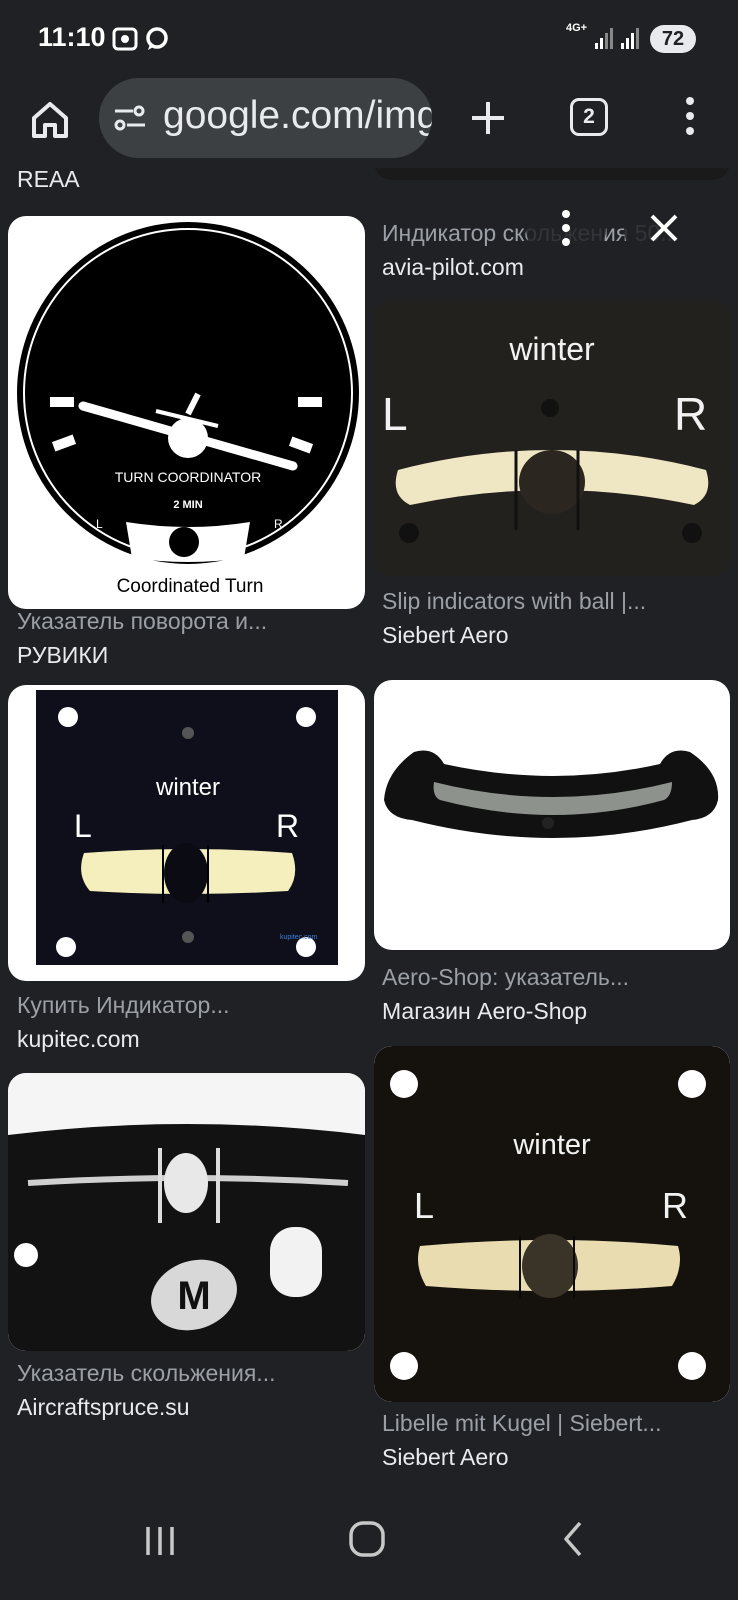 This screenshot has width=738, height=1600. I want to click on close-icon, so click(664, 228).